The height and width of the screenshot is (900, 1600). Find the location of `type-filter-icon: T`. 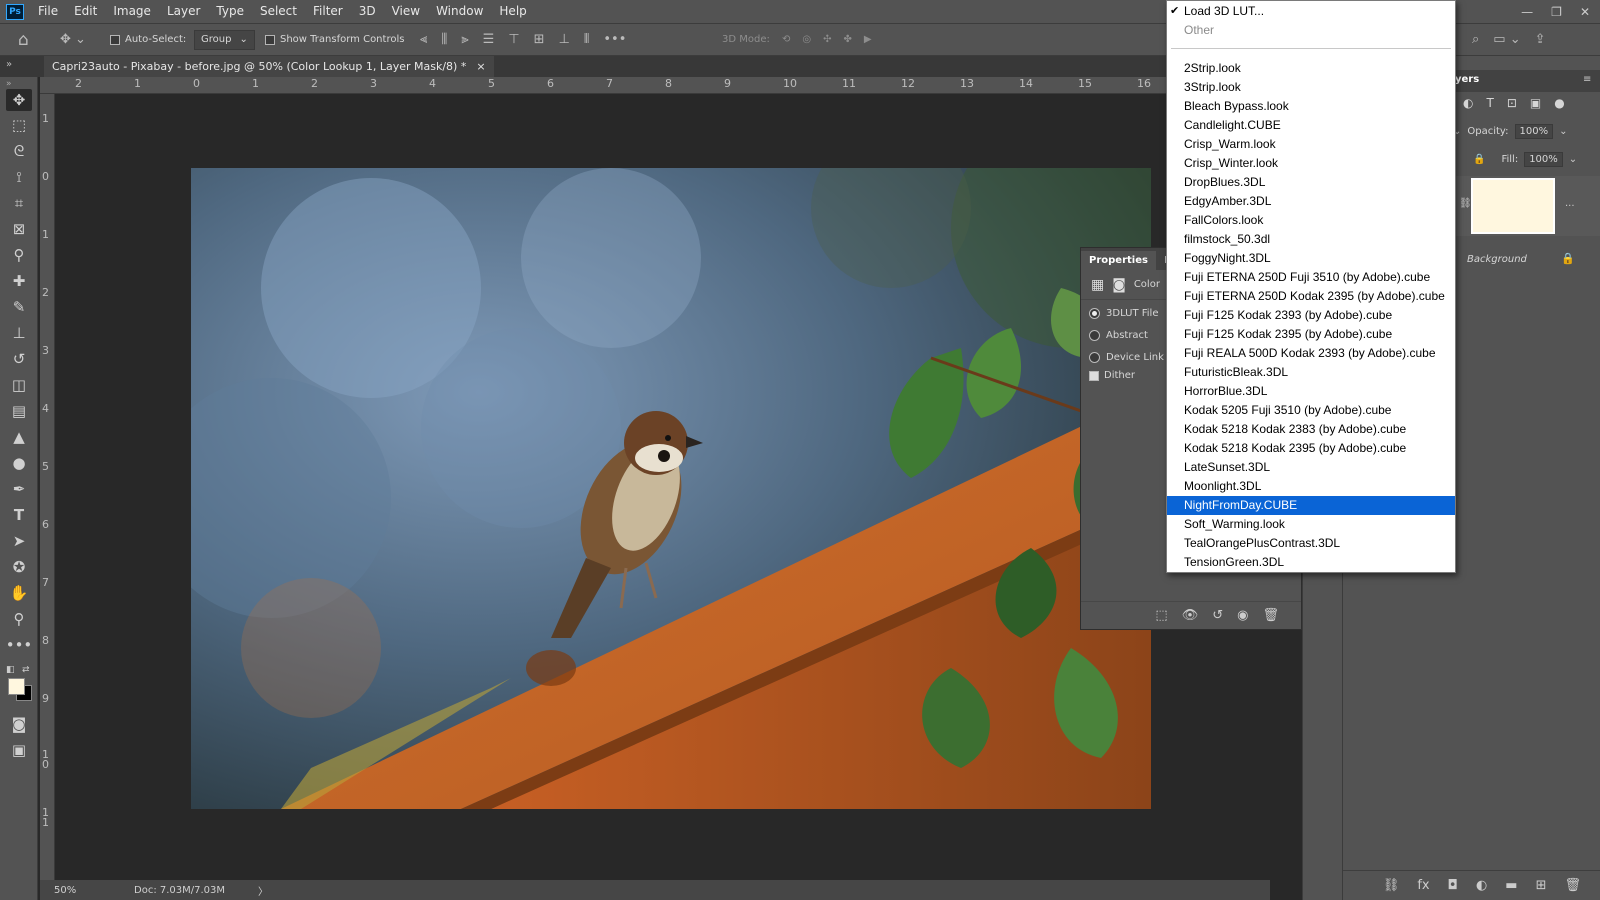

type-filter-icon: T is located at coordinates (1489, 103).